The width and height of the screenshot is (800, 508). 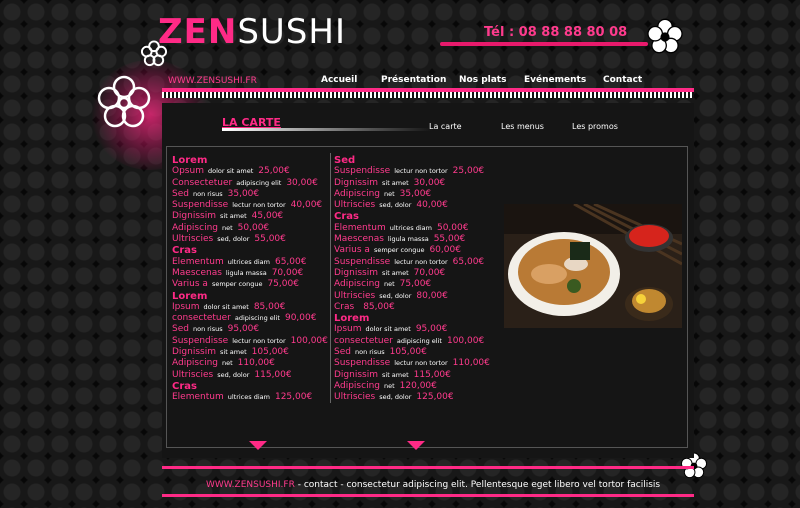 I want to click on footer-stripe-bottom, so click(x=428, y=495).